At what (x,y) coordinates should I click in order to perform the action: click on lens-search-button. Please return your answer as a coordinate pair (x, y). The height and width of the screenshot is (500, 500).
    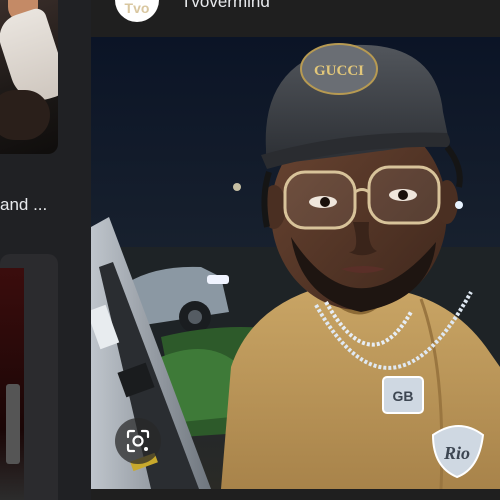
    Looking at the image, I should click on (138, 441).